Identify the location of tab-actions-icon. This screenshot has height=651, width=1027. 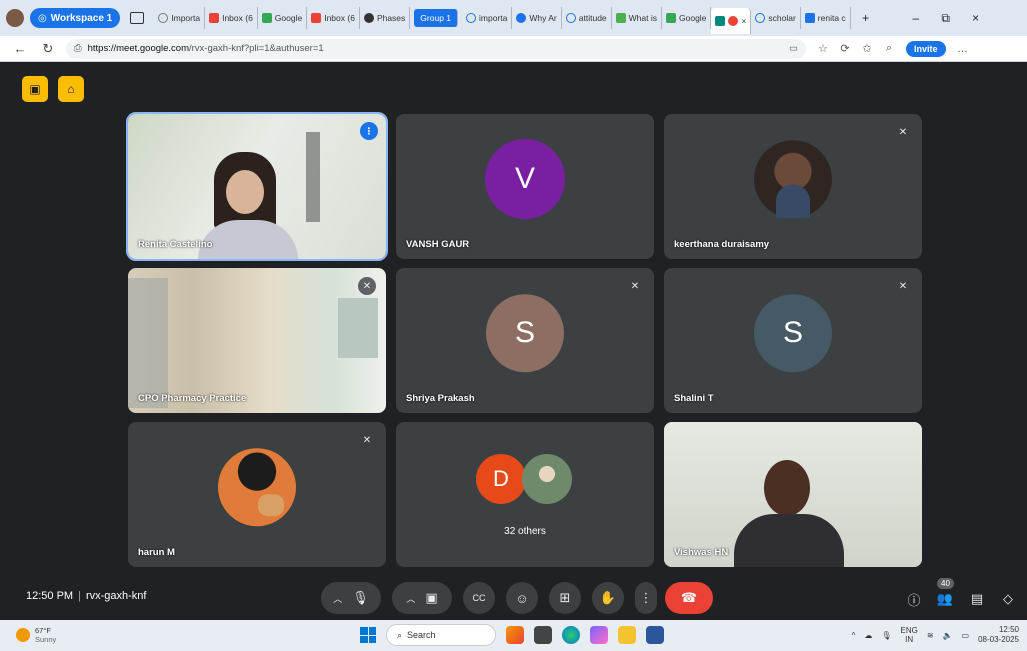
(137, 18).